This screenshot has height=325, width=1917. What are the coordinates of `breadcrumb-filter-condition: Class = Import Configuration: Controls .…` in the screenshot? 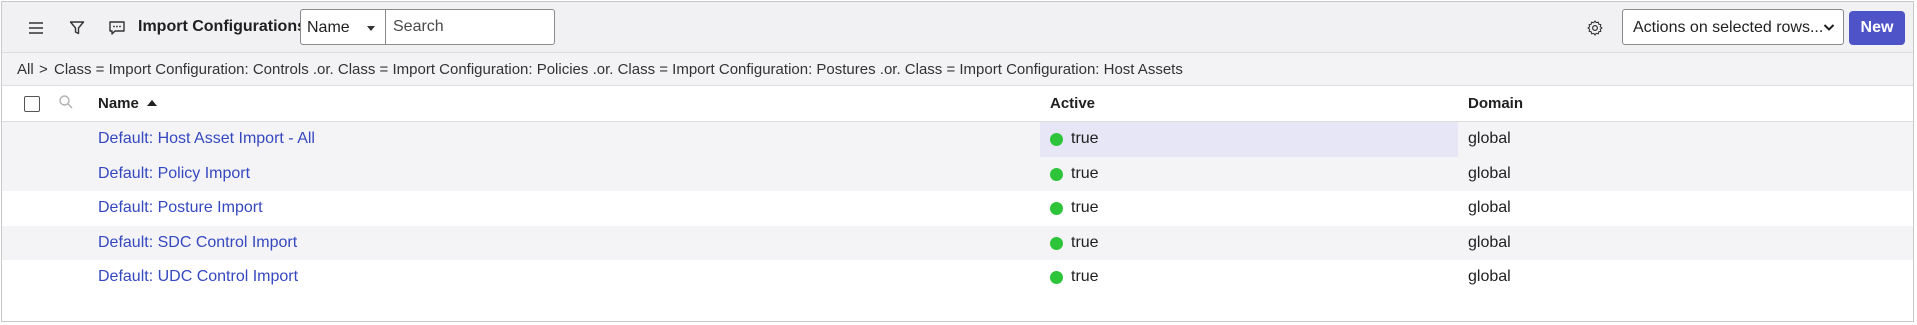 It's located at (618, 69).